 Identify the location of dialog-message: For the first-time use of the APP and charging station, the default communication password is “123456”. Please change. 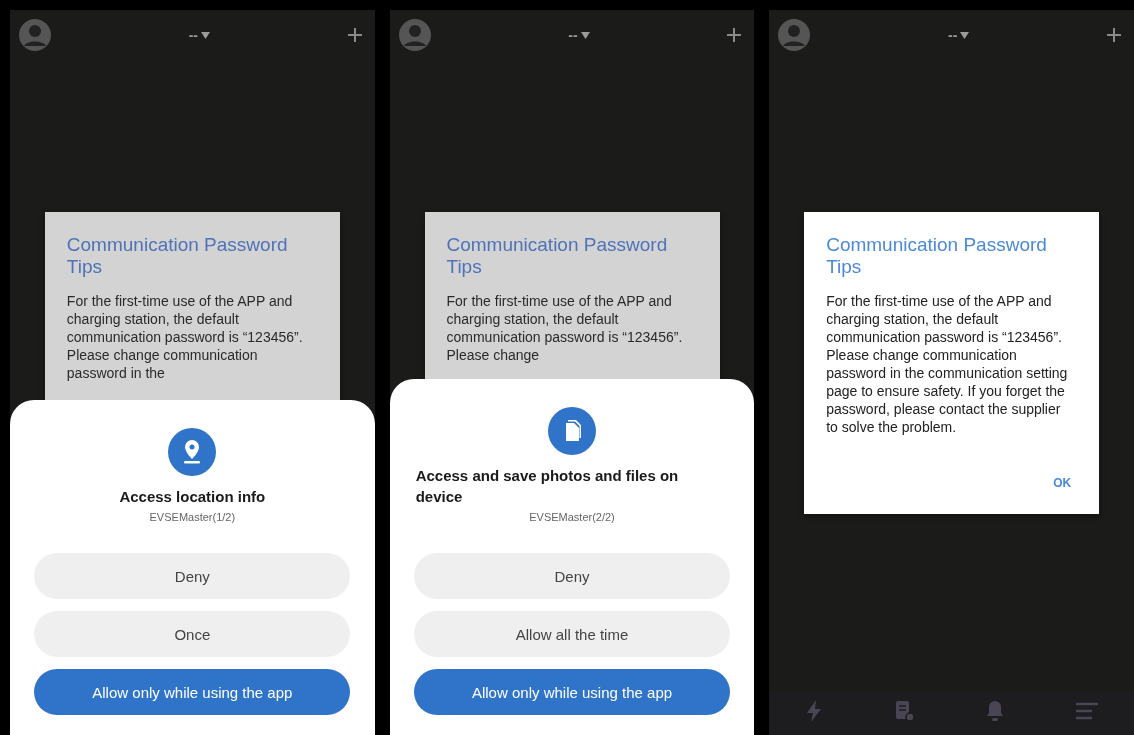
(565, 328).